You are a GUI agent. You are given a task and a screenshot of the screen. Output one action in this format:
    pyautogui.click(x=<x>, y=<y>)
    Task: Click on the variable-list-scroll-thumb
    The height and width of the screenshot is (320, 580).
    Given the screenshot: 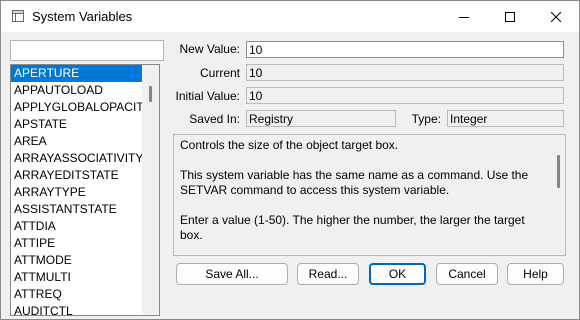 What is the action you would take?
    pyautogui.click(x=150, y=94)
    